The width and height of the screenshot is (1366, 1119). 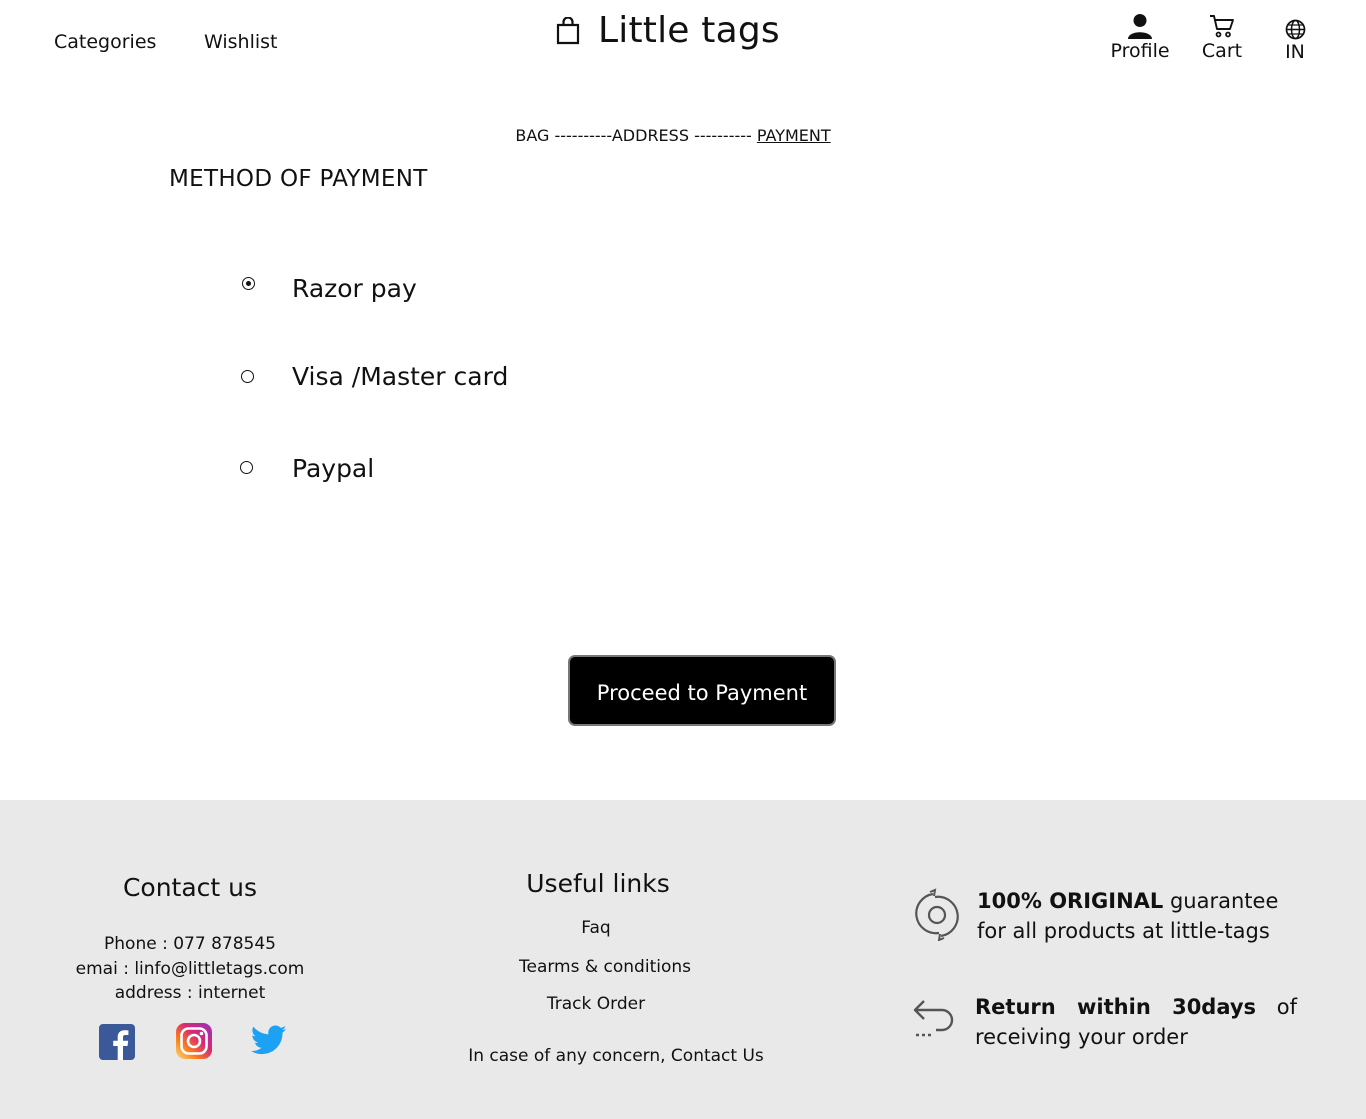 I want to click on payment-method-title: METHOD OF PAYMENT, so click(x=298, y=179).